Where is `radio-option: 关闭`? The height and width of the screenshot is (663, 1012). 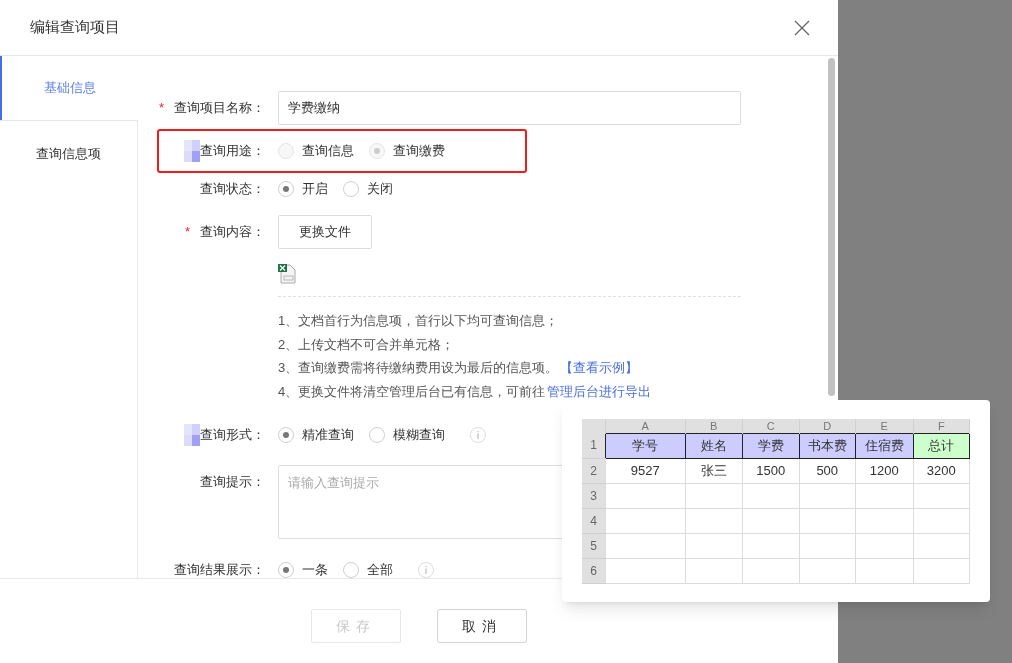
radio-option: 关闭 is located at coordinates (368, 189).